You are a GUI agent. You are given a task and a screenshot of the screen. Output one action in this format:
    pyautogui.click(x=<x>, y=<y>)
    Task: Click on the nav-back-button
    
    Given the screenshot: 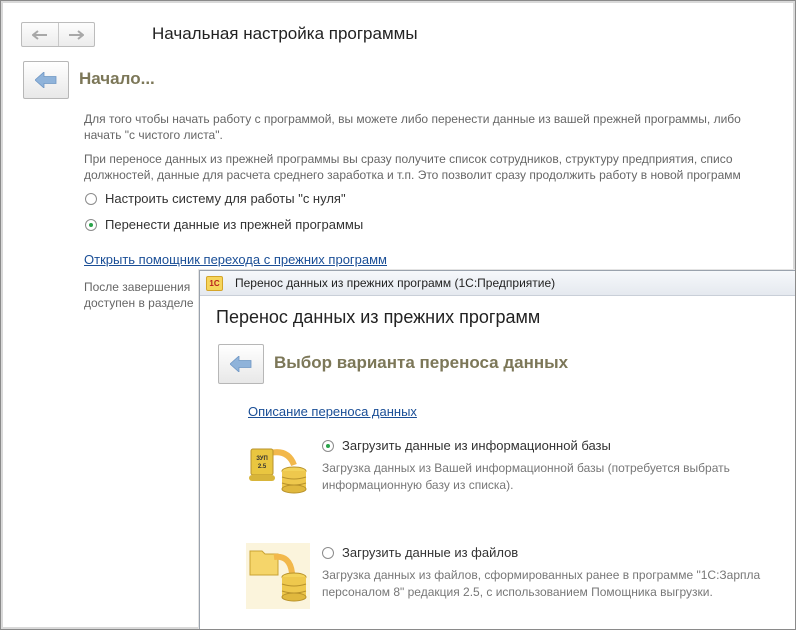 What is the action you would take?
    pyautogui.click(x=40, y=34)
    